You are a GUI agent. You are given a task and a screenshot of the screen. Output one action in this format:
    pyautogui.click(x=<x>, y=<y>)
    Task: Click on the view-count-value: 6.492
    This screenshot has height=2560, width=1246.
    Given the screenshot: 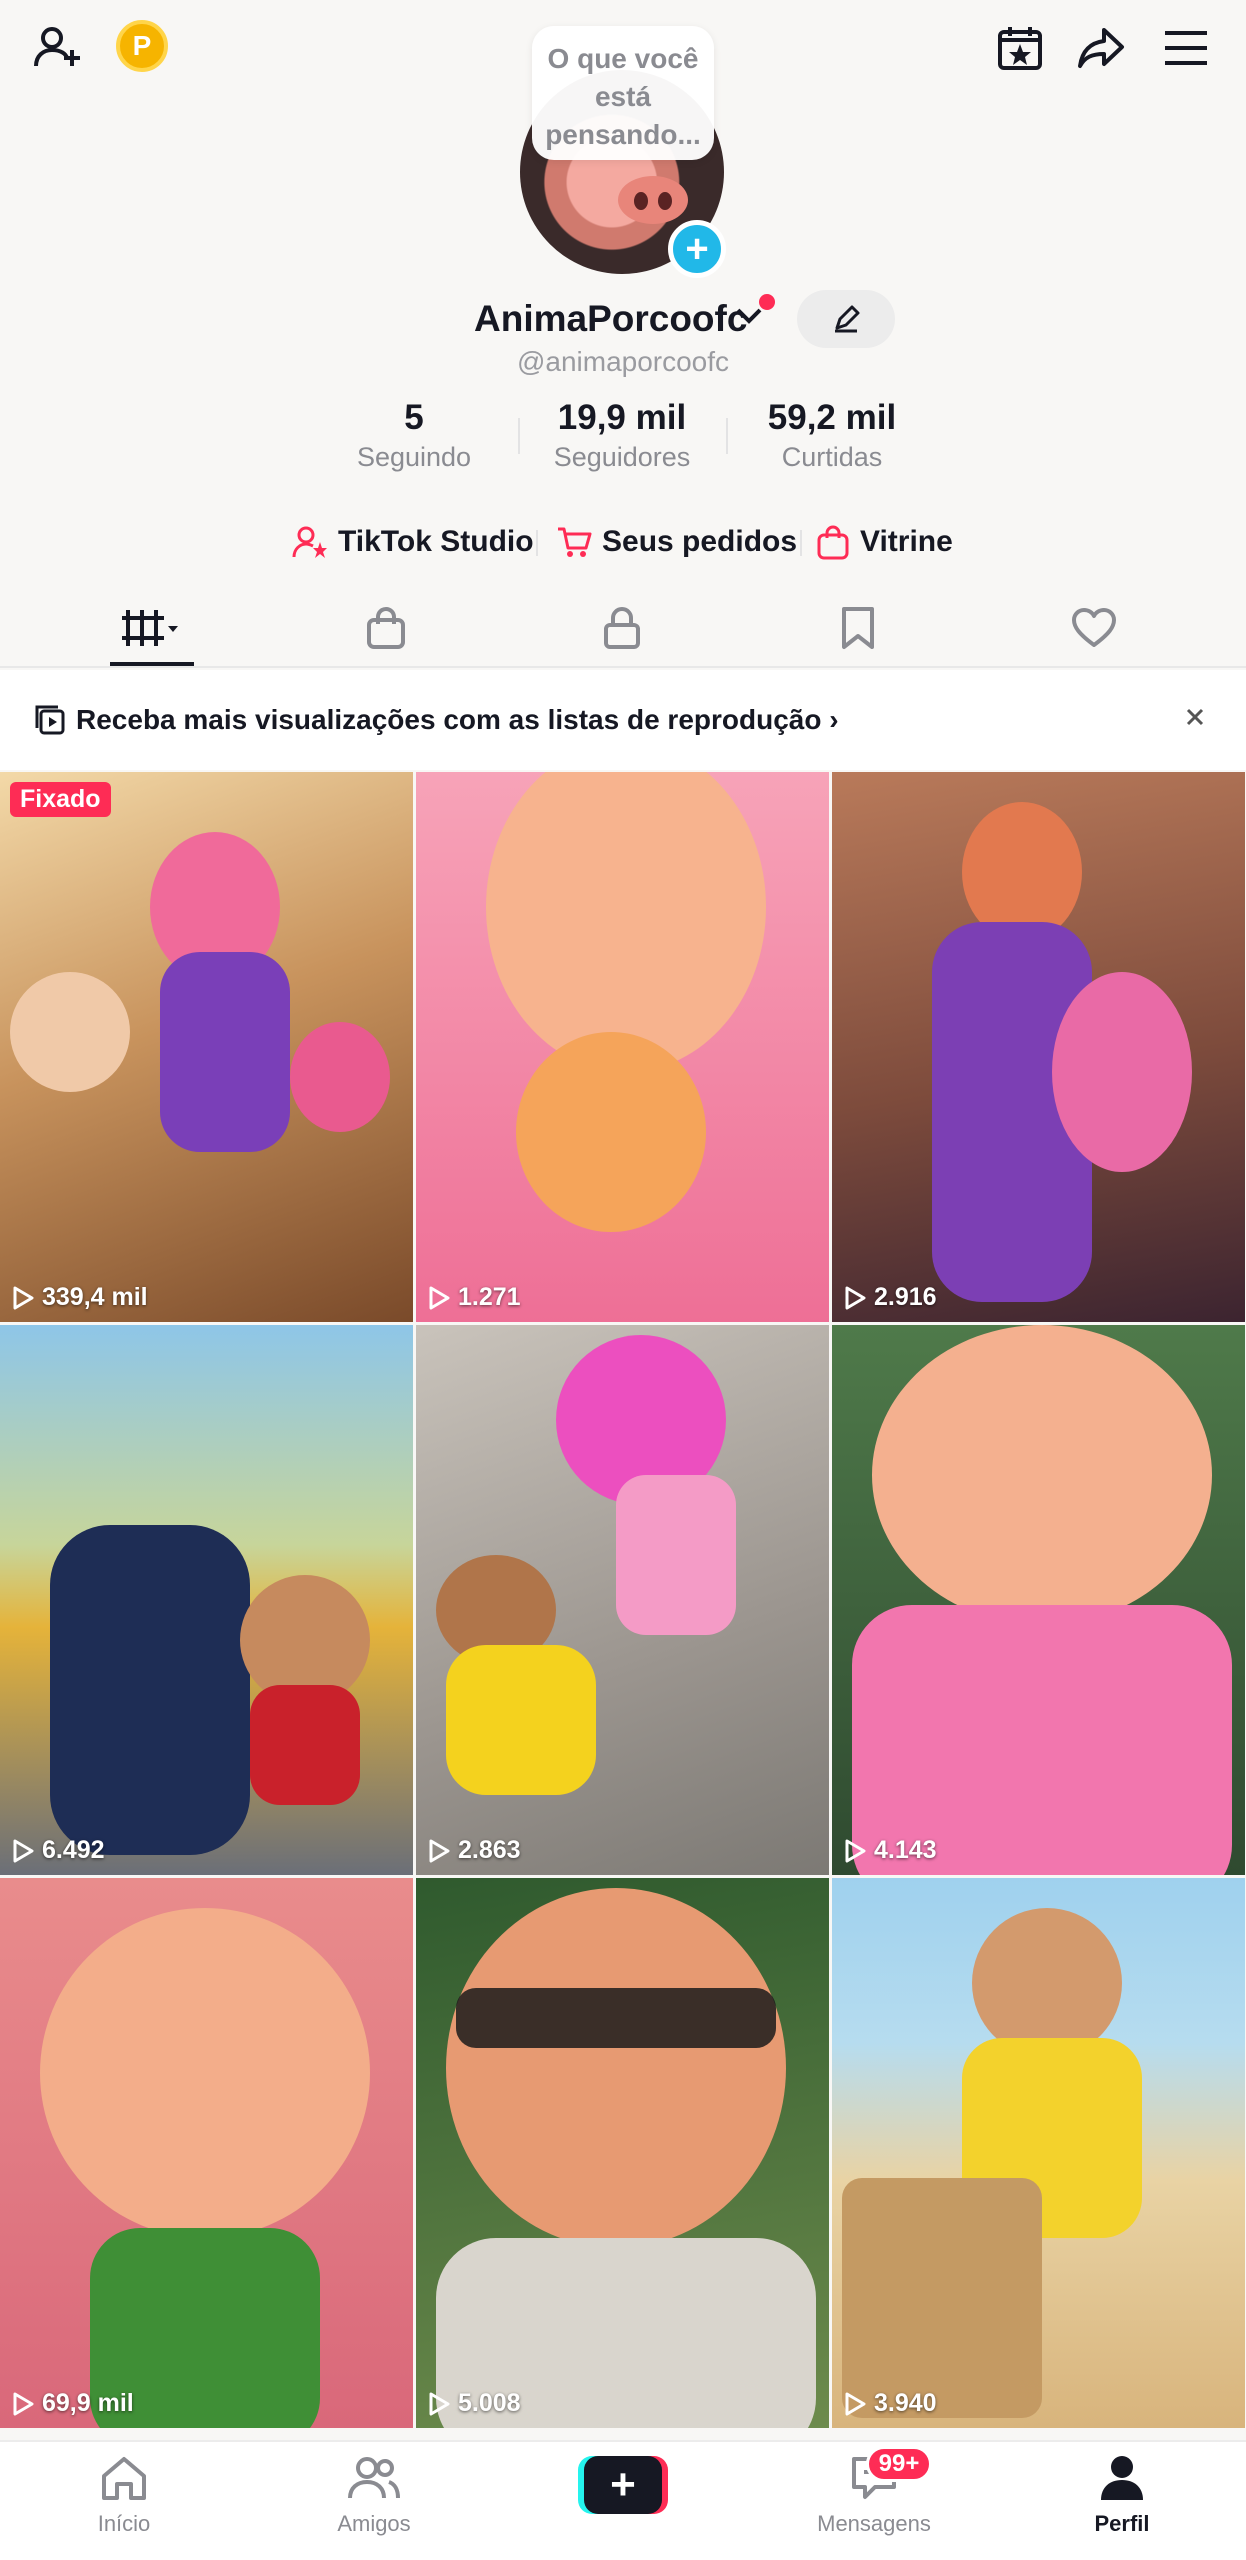 What is the action you would take?
    pyautogui.click(x=73, y=1850)
    